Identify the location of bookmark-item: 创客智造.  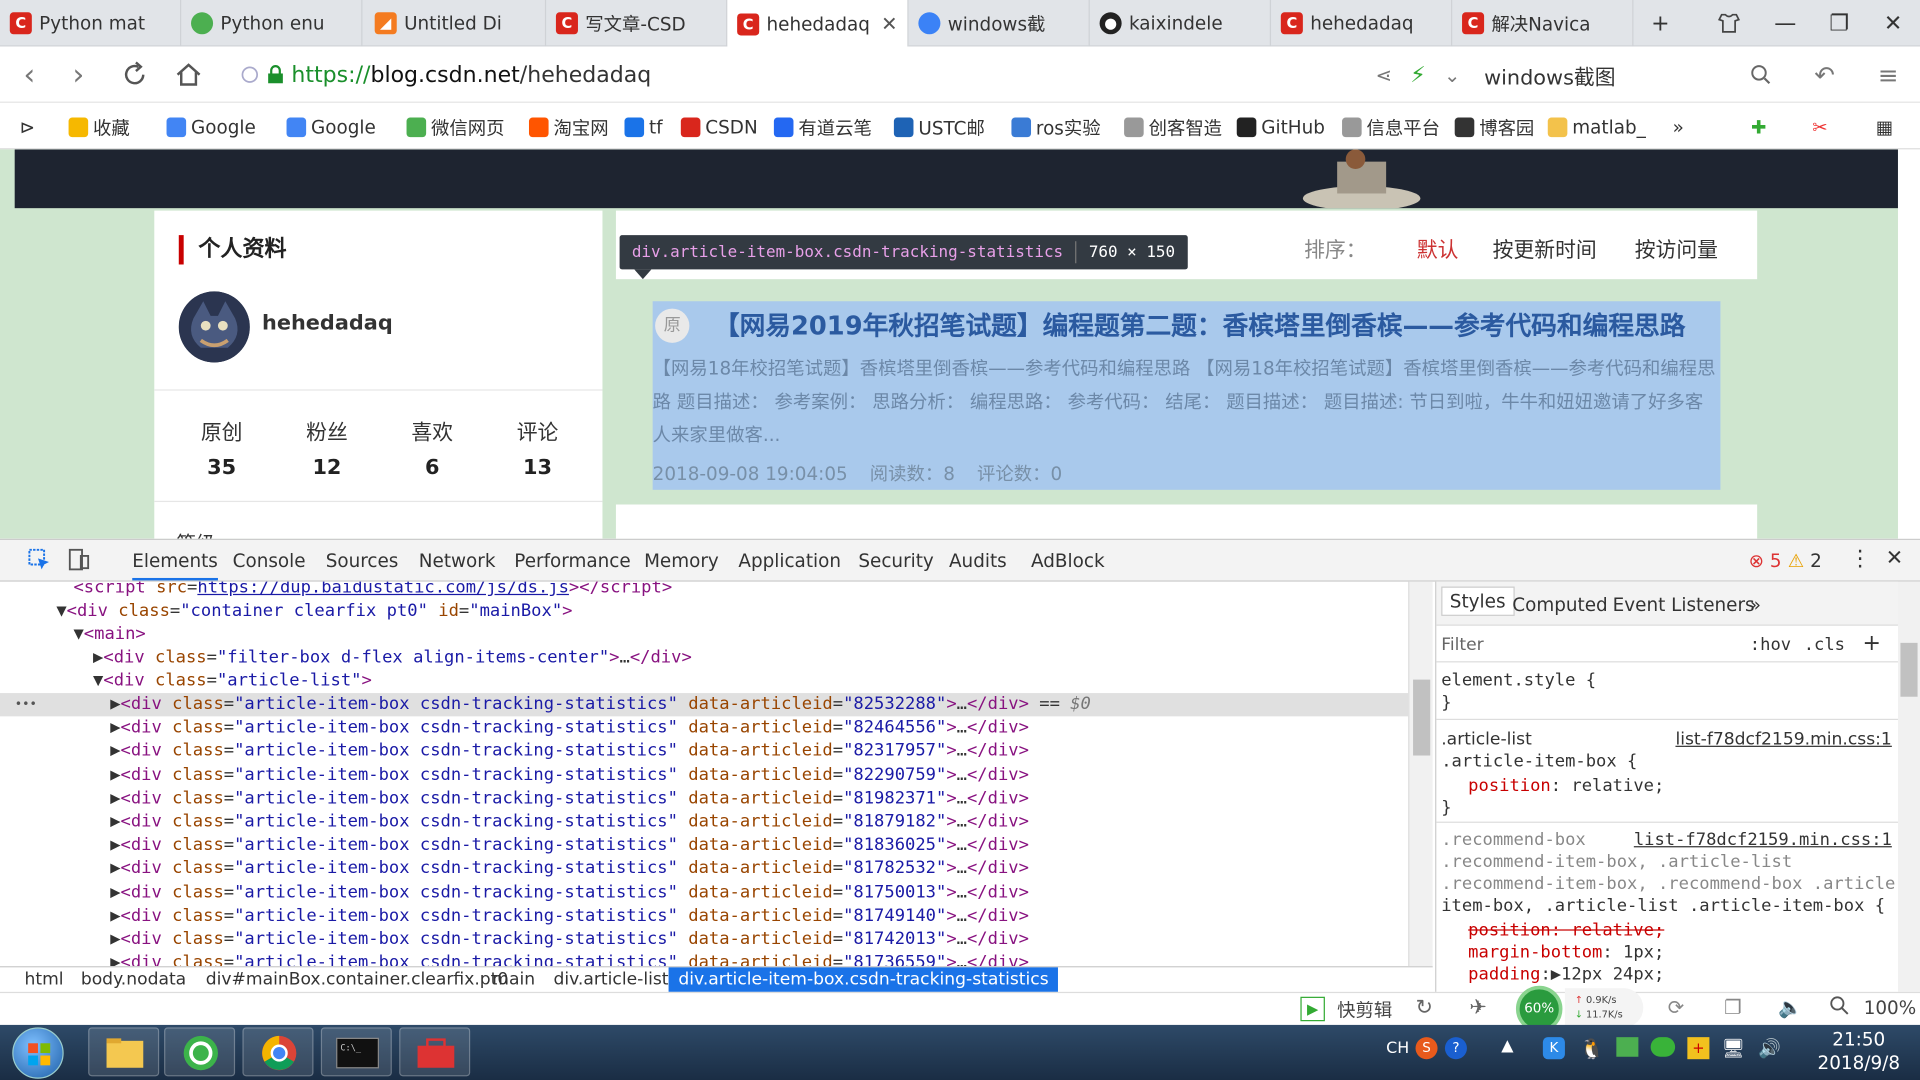
(1173, 127).